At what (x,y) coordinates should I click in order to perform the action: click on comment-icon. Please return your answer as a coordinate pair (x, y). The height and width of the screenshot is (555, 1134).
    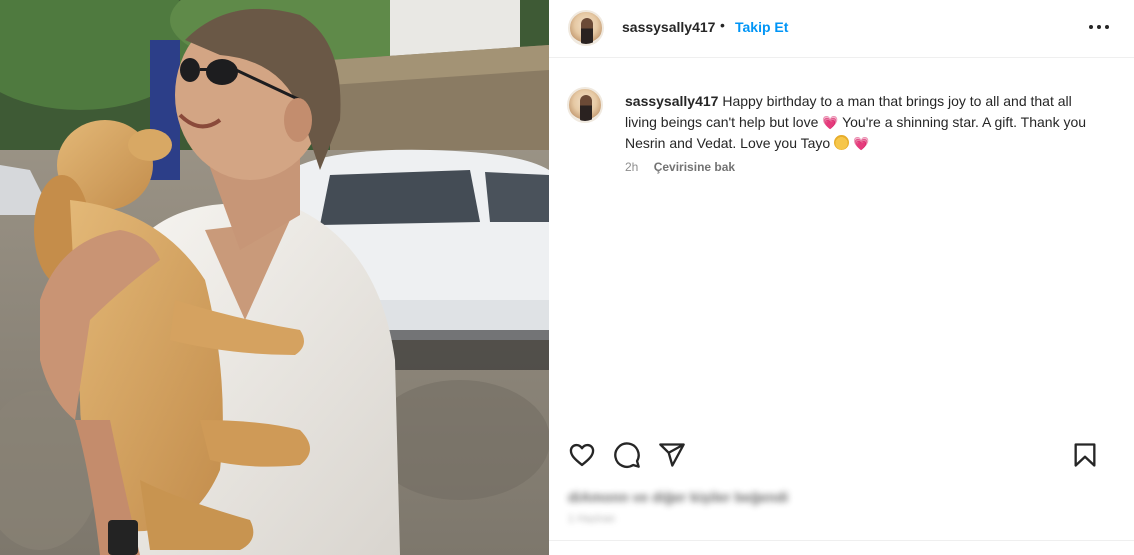
    Looking at the image, I should click on (627, 455).